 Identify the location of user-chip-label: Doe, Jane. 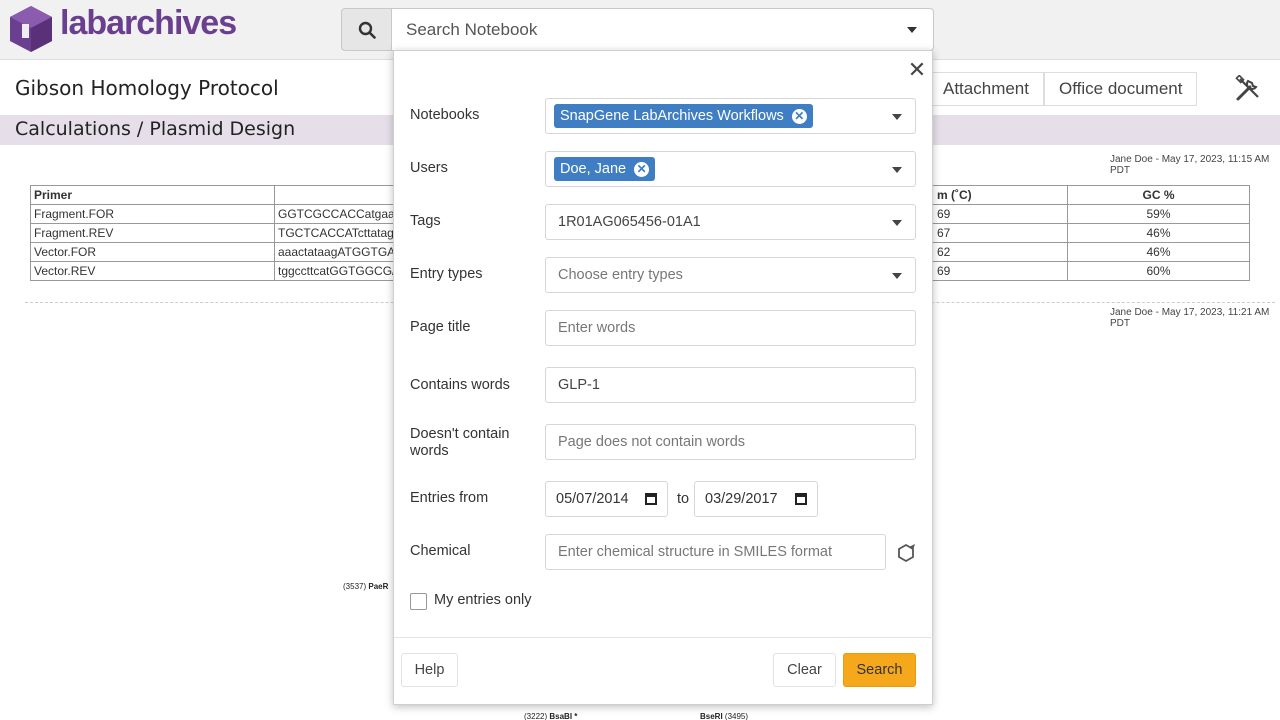
(593, 169).